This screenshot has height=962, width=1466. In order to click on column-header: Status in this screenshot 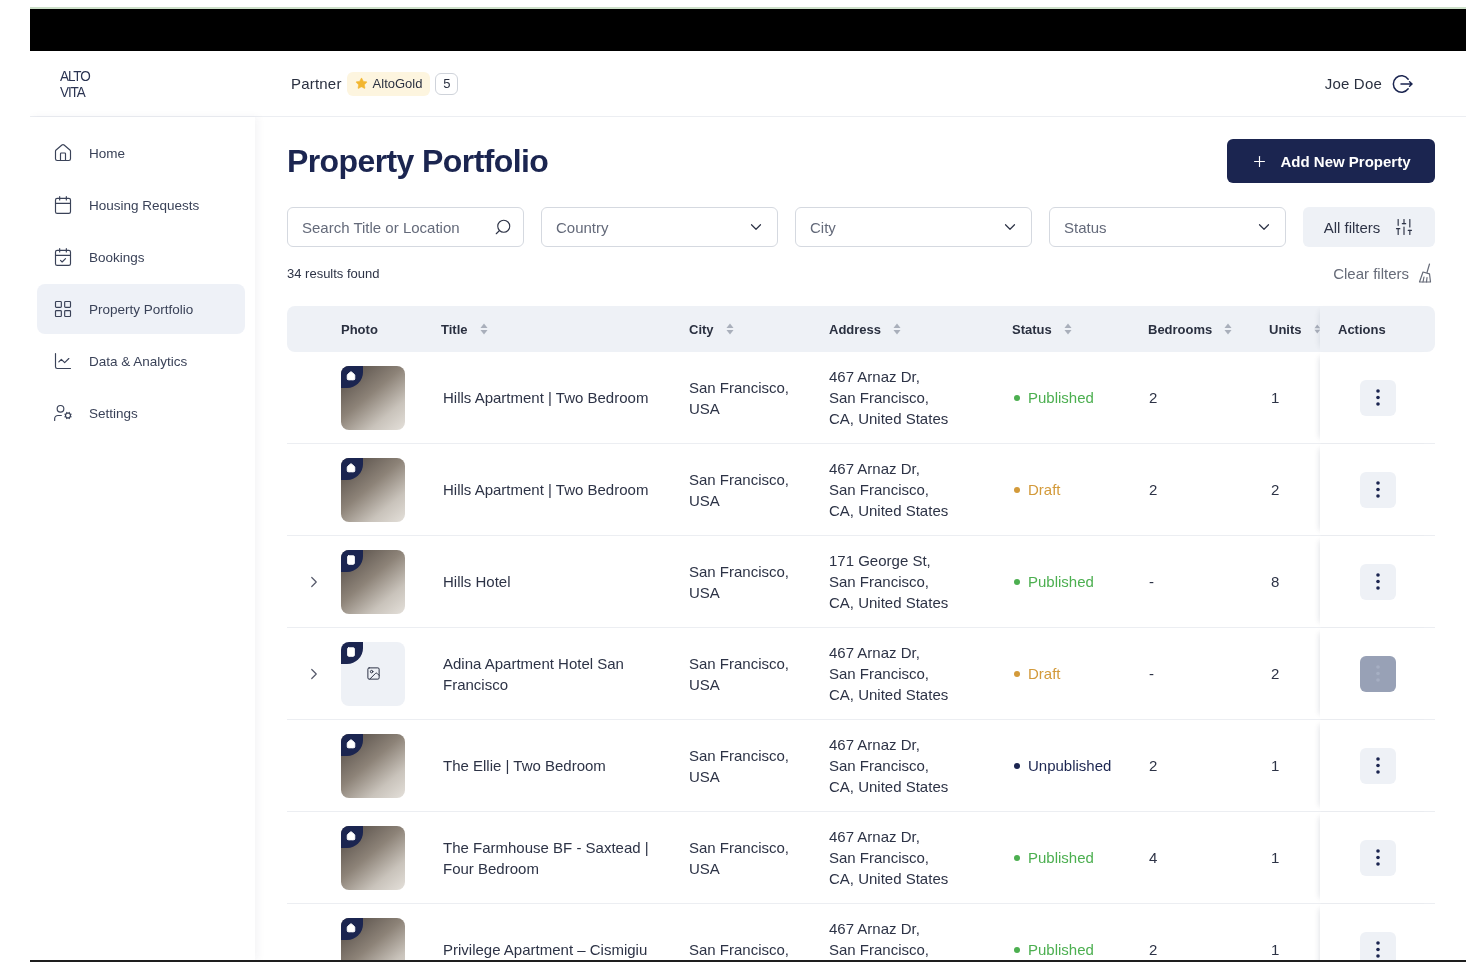, I will do `click(1032, 329)`.